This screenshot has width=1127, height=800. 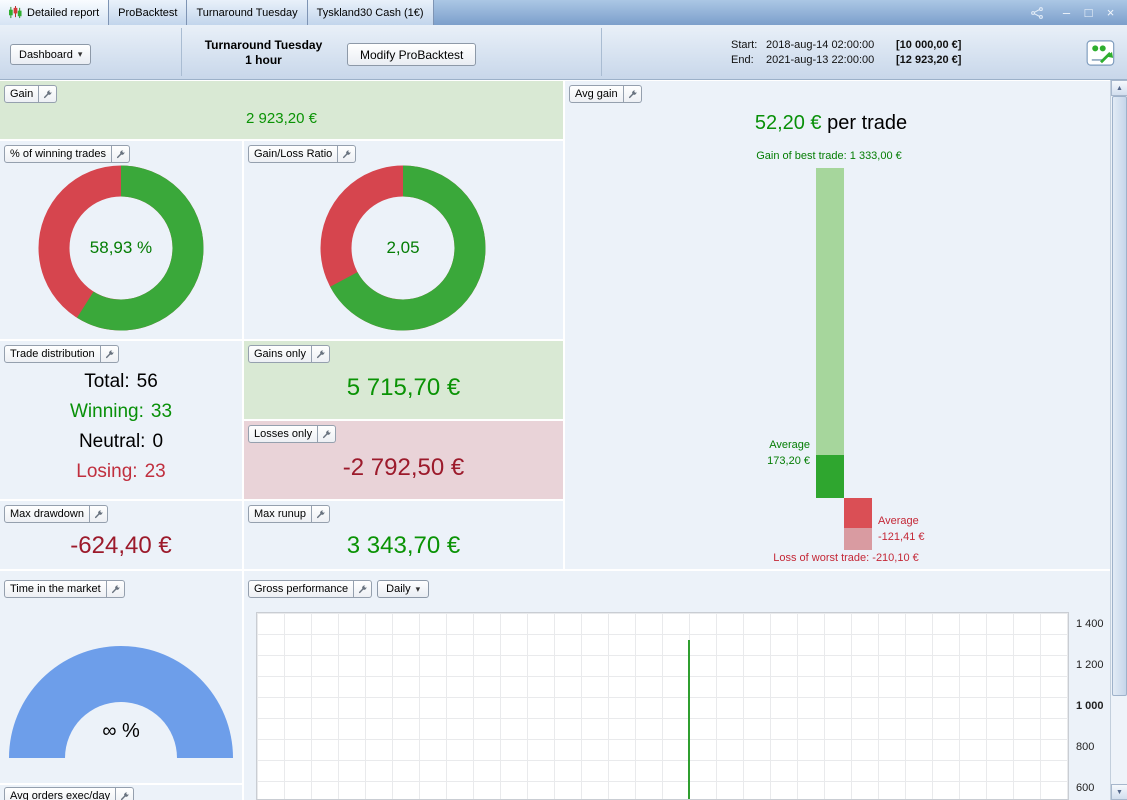 What do you see at coordinates (1066, 12) in the screenshot?
I see `minimize-button: –` at bounding box center [1066, 12].